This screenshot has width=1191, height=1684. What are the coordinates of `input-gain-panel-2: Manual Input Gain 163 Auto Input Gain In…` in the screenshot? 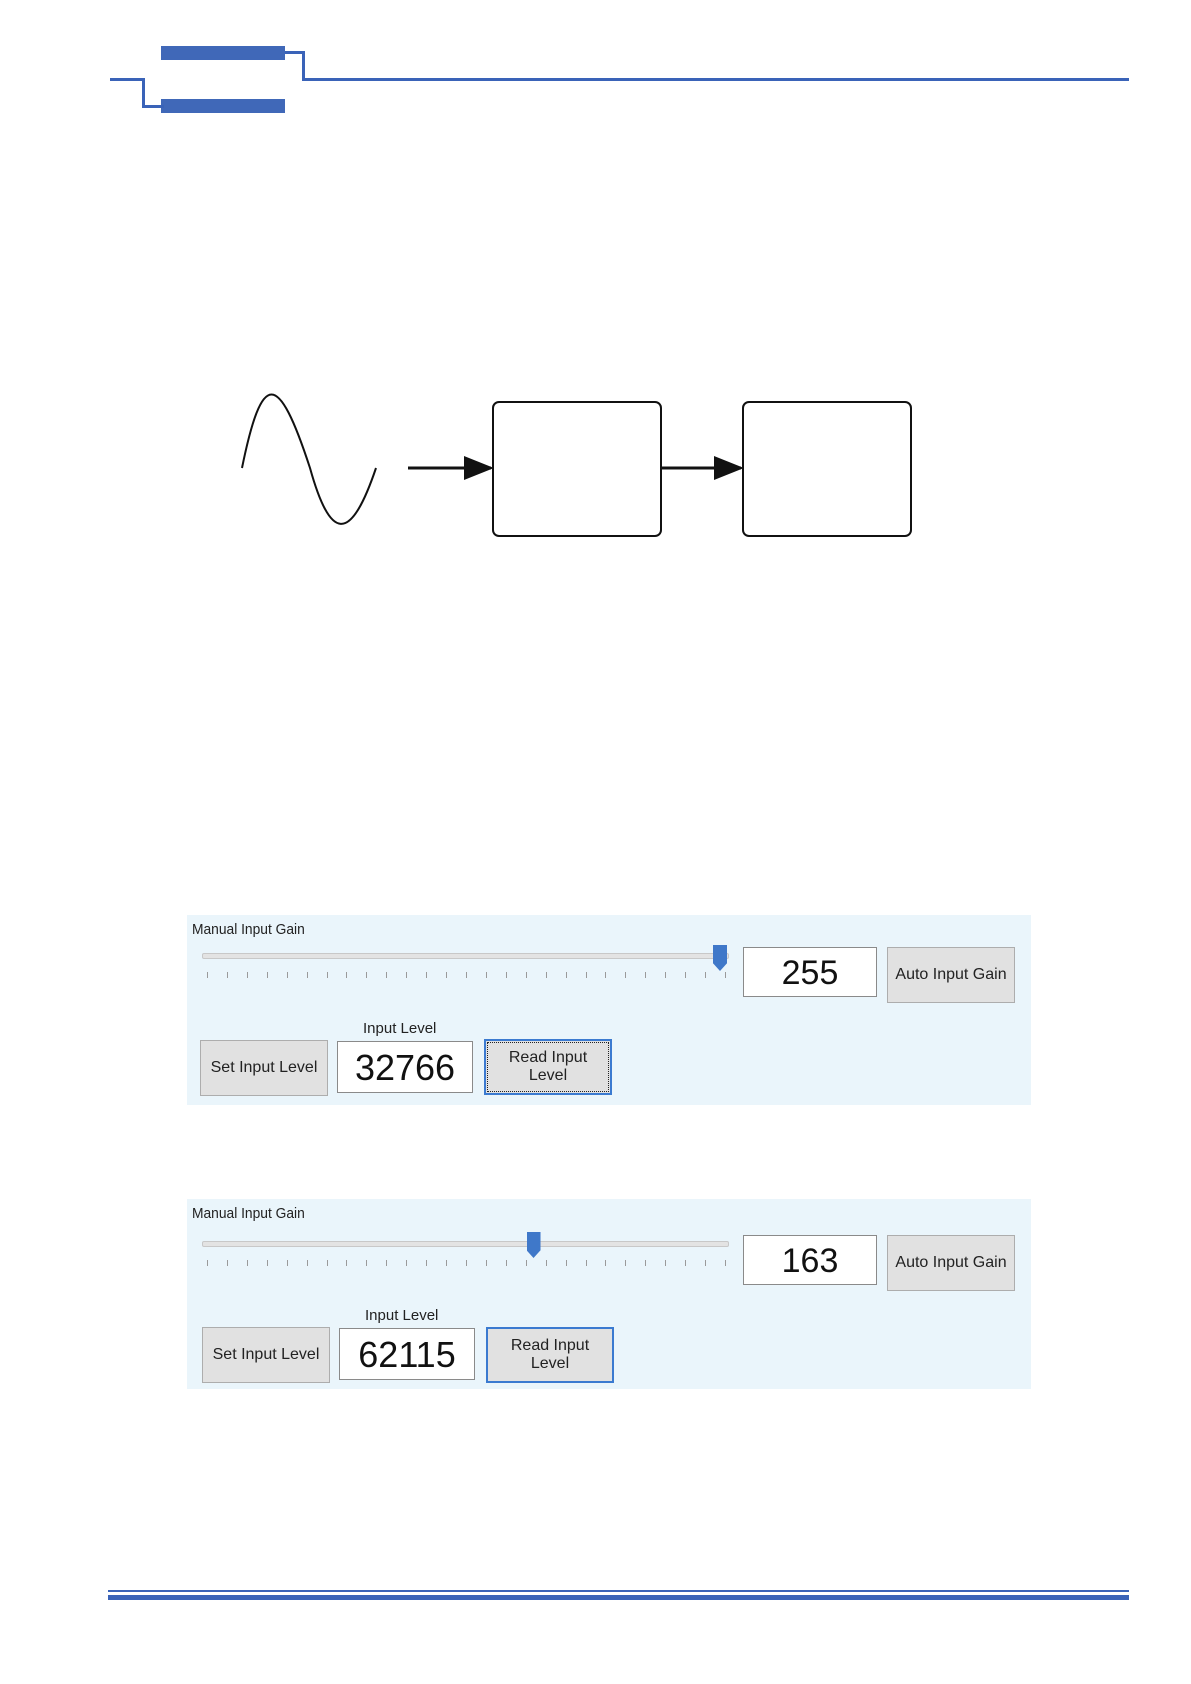 It's located at (609, 1294).